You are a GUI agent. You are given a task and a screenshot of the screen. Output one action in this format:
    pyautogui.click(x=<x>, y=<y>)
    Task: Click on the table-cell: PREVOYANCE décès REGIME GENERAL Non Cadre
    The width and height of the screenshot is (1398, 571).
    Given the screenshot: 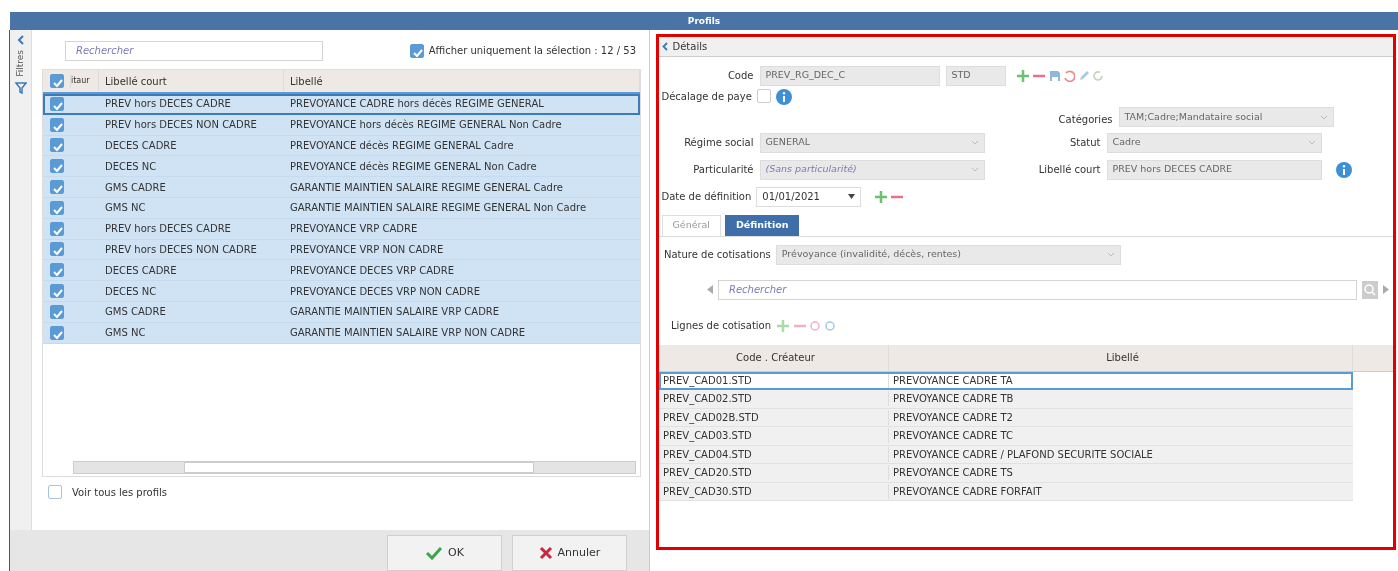 What is the action you would take?
    pyautogui.click(x=413, y=166)
    